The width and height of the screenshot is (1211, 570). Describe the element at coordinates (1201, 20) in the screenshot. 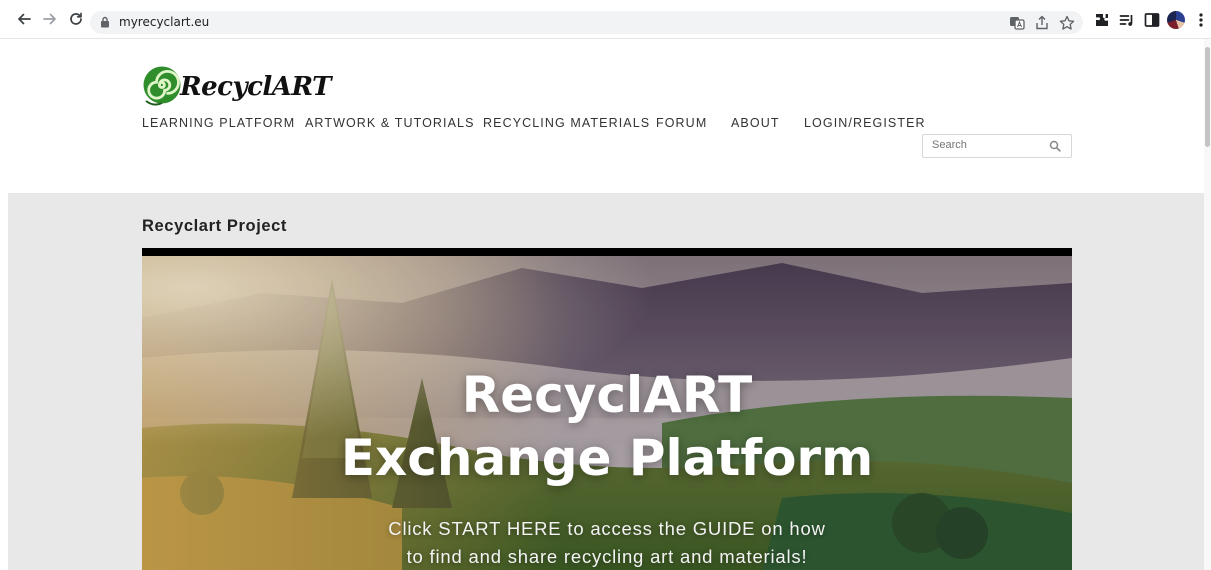

I see `kebab-menu-icon` at that location.